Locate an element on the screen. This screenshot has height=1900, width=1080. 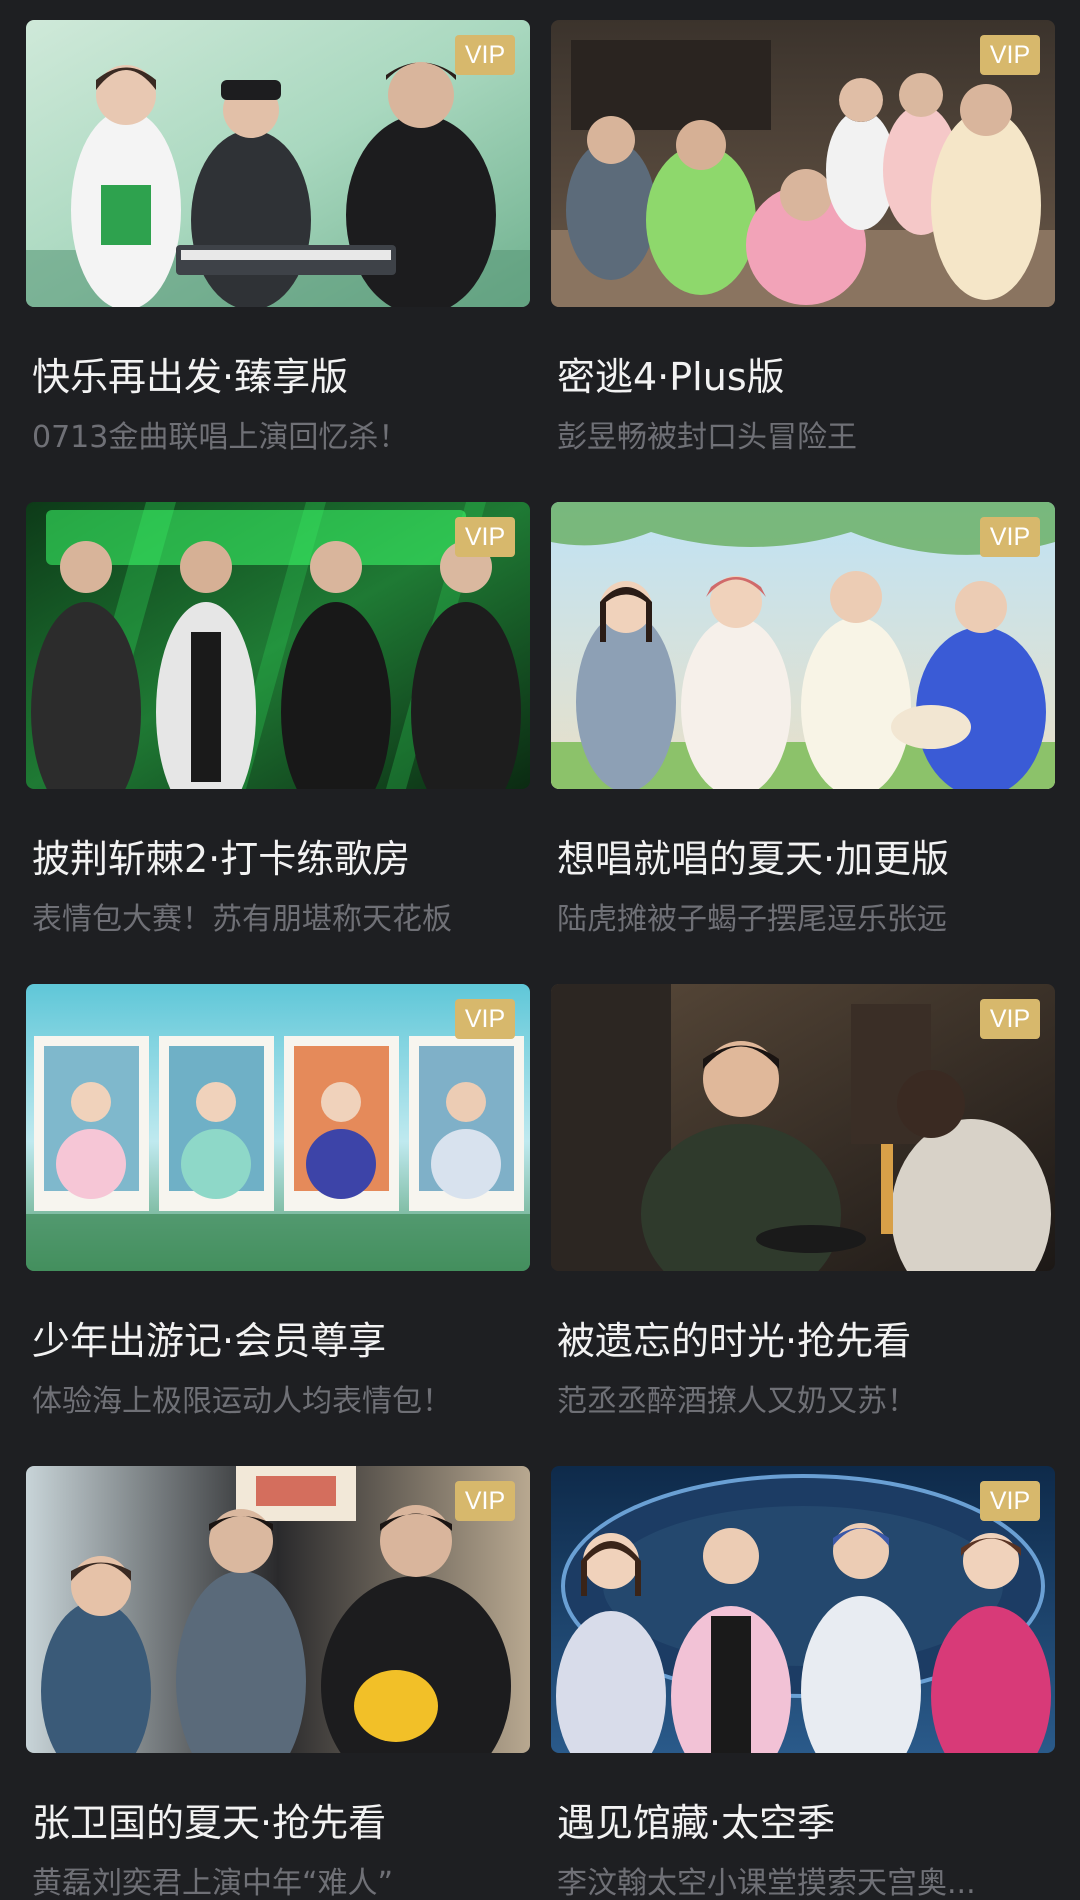
video-card: VIP 密逃4·Plus版 彭昱畅被封口头冒险王 is located at coordinates (803, 237).